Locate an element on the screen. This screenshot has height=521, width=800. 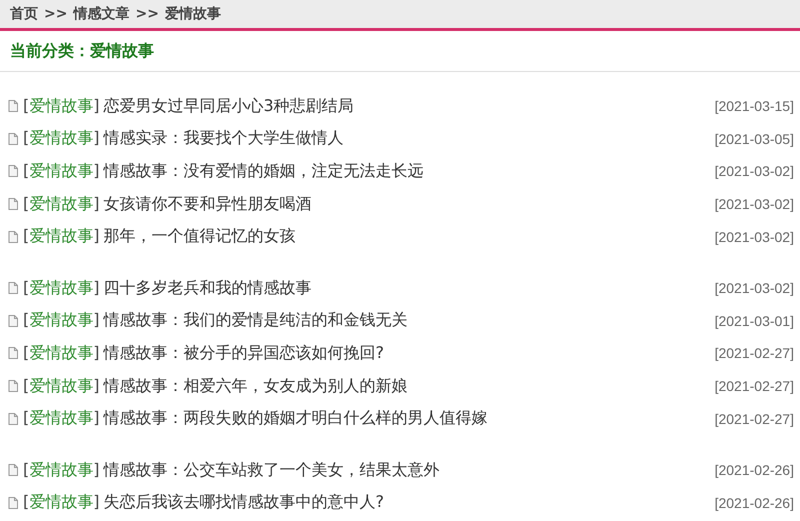
article-link: 那年，一个值得记忆的女孩 is located at coordinates (200, 237).